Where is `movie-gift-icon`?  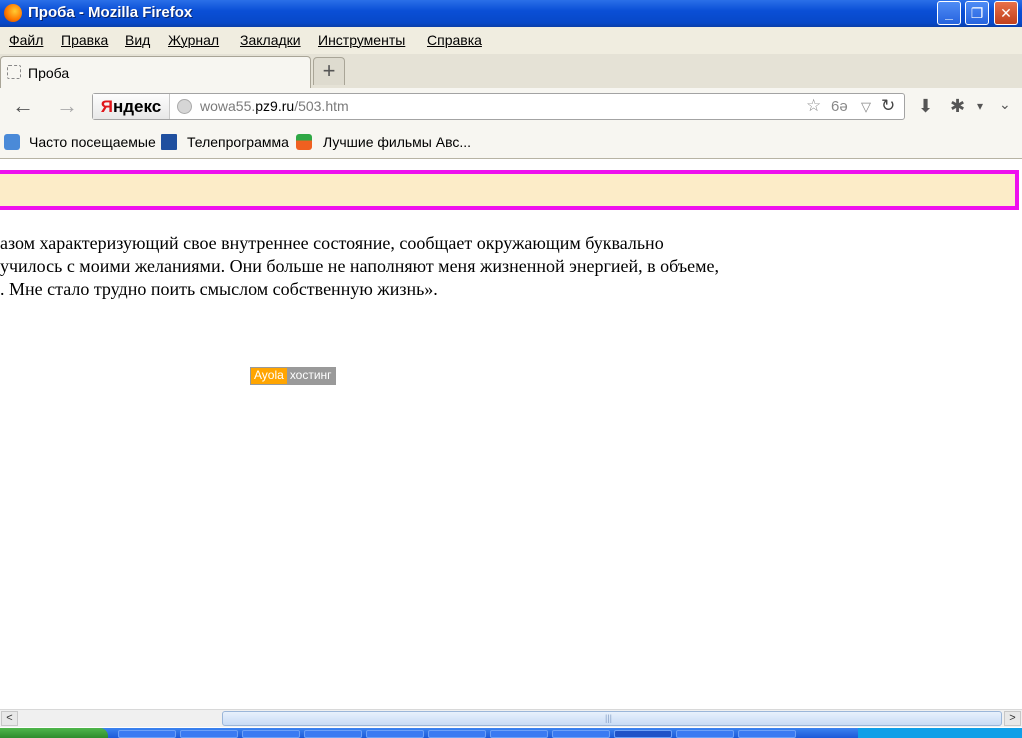 movie-gift-icon is located at coordinates (304, 142).